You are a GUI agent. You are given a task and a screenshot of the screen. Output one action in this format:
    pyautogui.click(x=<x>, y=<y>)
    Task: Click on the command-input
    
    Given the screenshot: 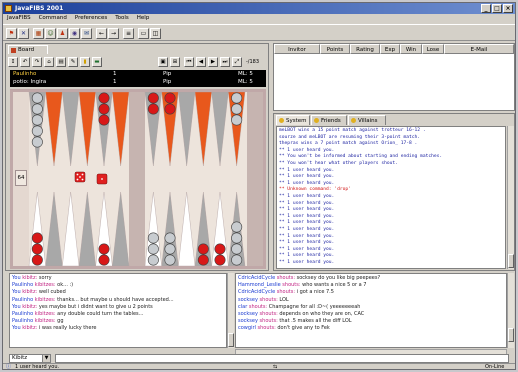 What is the action you would take?
    pyautogui.click(x=282, y=358)
    